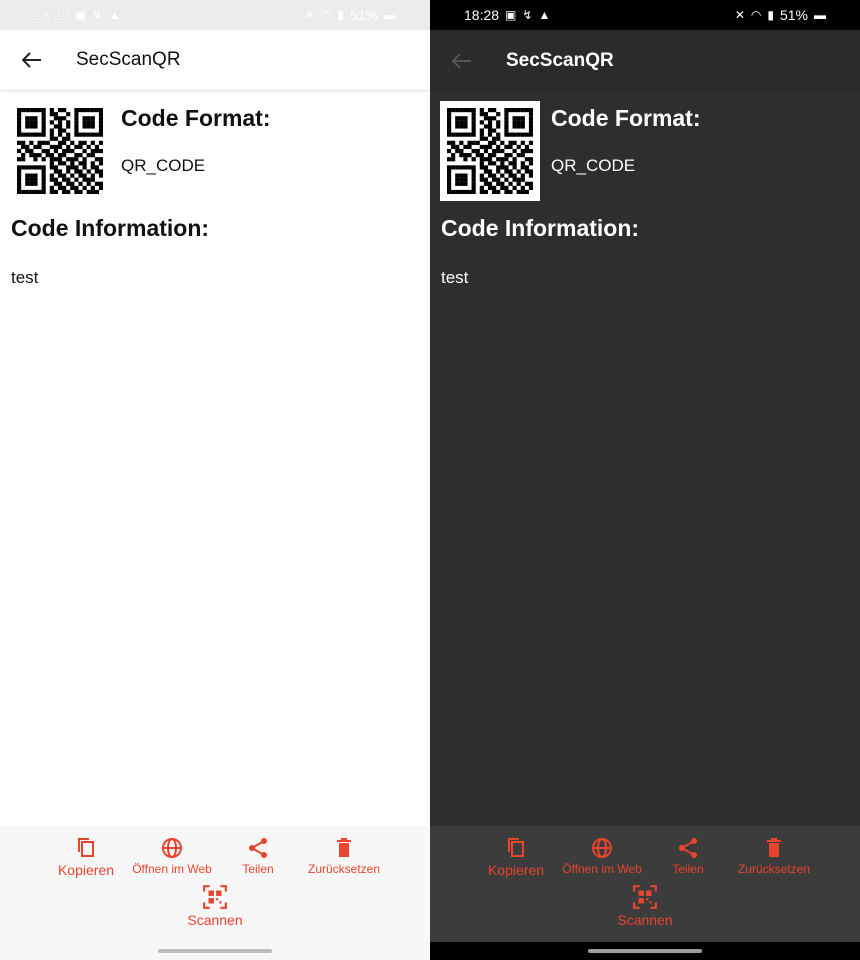  Describe the element at coordinates (482, 15) in the screenshot. I see `status-time: 18:28` at that location.